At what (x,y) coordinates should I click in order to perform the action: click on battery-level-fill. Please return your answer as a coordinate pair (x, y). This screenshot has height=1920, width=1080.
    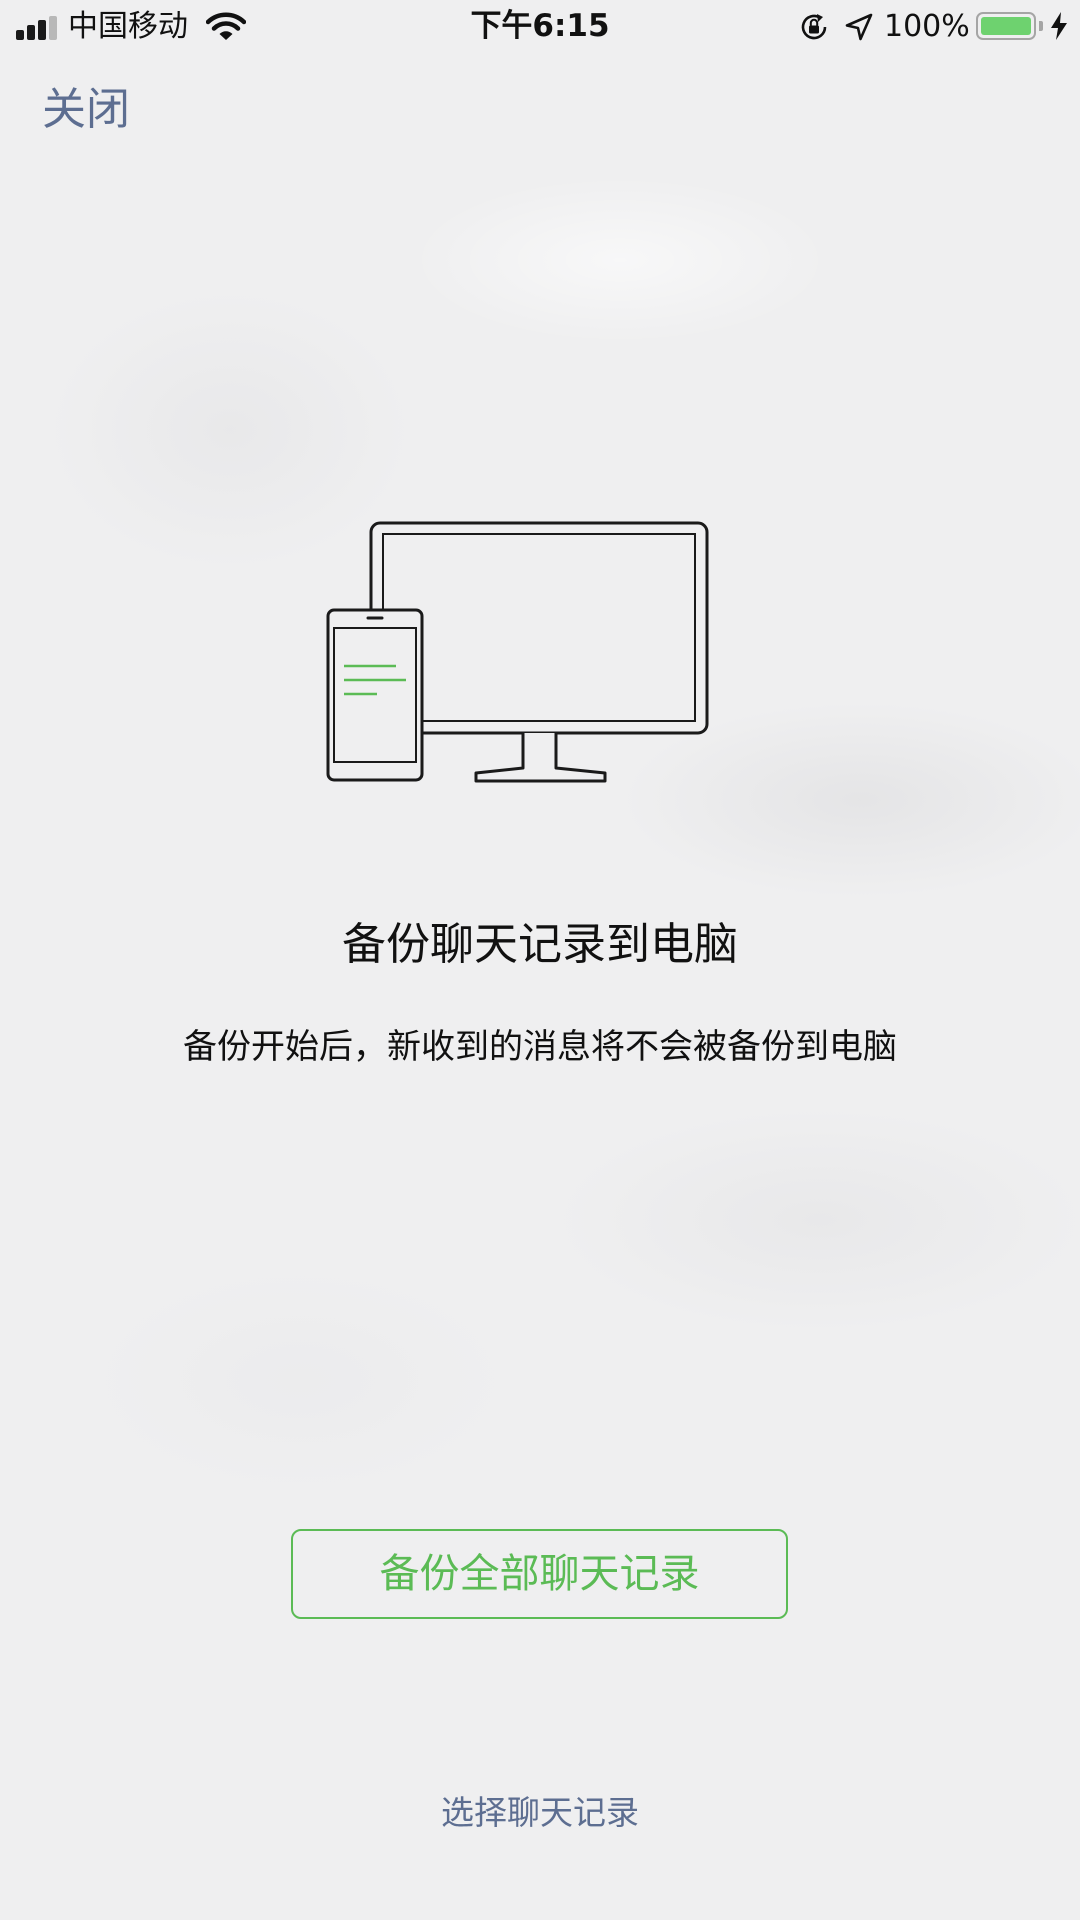
    Looking at the image, I should click on (1006, 26).